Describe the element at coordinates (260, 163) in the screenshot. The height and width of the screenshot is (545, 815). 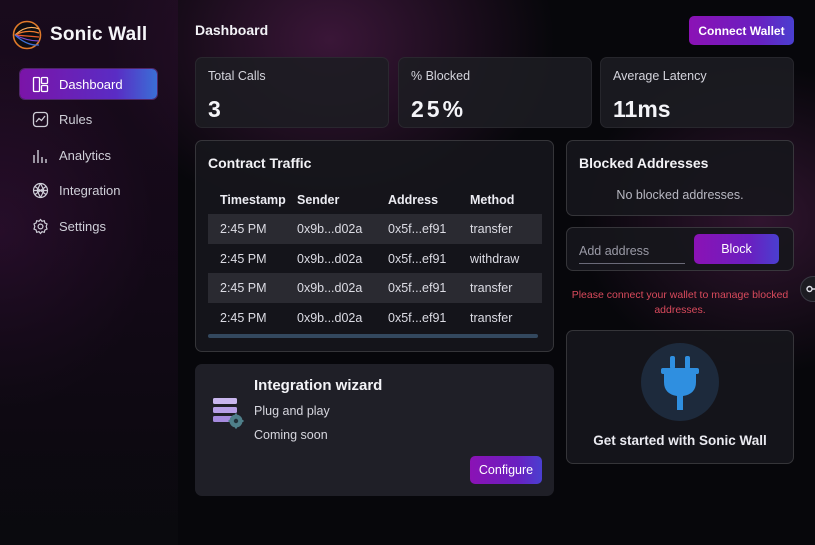
I see `contract-traffic-title: Contract Traffic` at that location.